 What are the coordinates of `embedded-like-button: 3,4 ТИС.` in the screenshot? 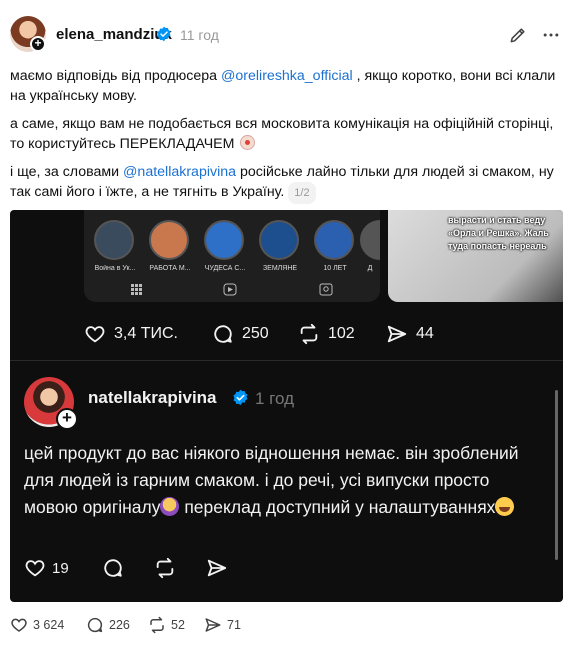 It's located at (131, 334).